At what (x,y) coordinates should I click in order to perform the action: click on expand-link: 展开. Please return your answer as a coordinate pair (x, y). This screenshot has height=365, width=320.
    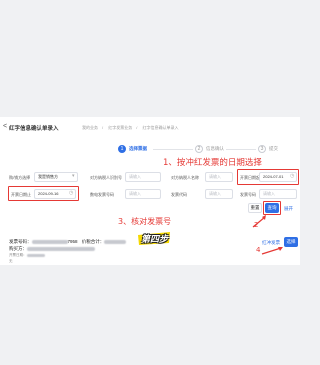
    Looking at the image, I should click on (288, 209).